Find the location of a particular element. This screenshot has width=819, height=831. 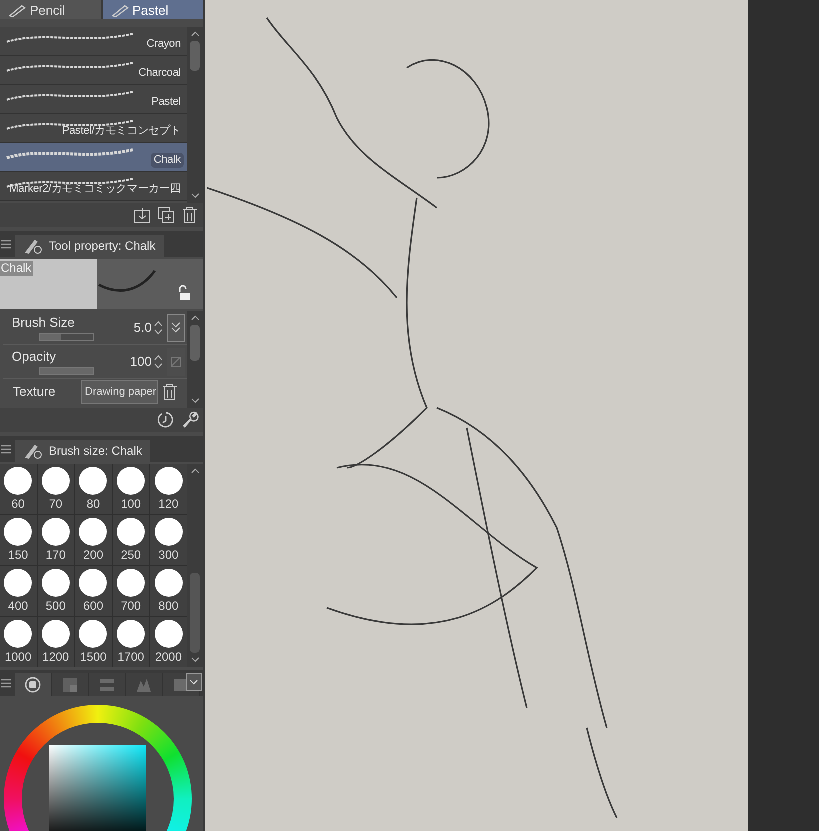

brush-item: Crayon is located at coordinates (93, 41).